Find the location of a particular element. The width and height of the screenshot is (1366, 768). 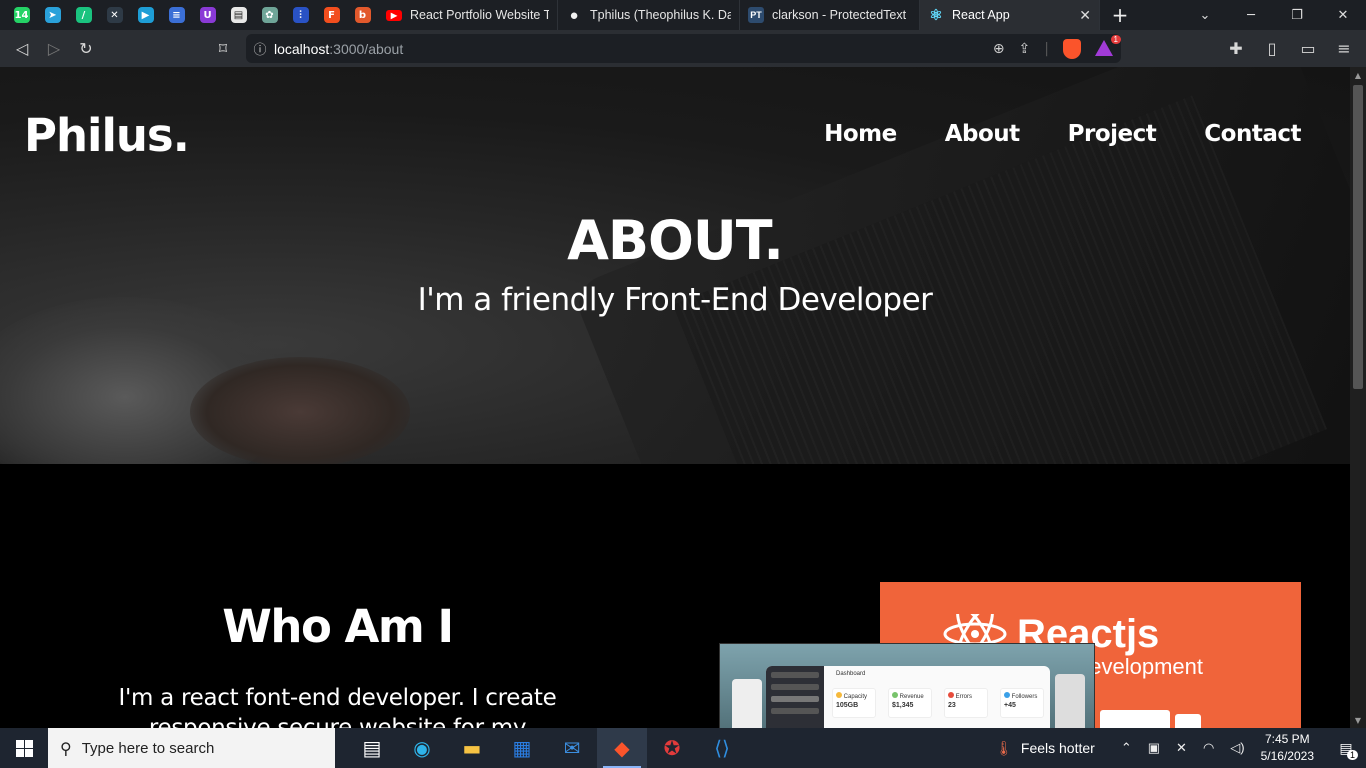

whatsapp-icon: 14 is located at coordinates (21, 15).